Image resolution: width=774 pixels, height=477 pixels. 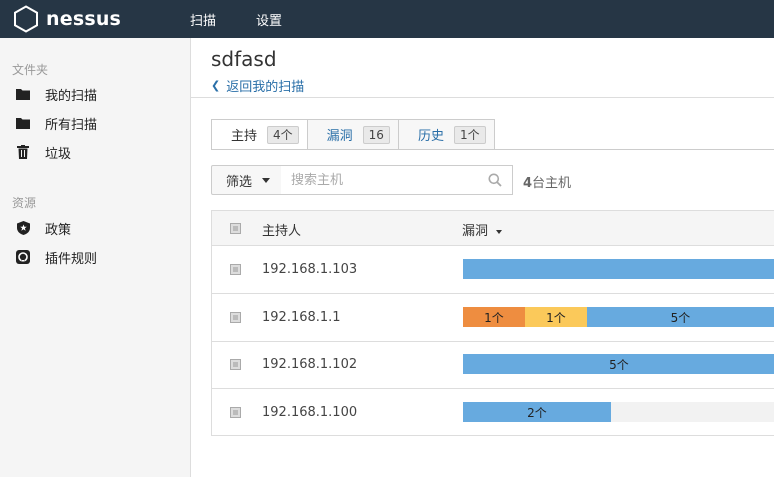 I want to click on tab-count-badge: 4个, so click(x=283, y=134).